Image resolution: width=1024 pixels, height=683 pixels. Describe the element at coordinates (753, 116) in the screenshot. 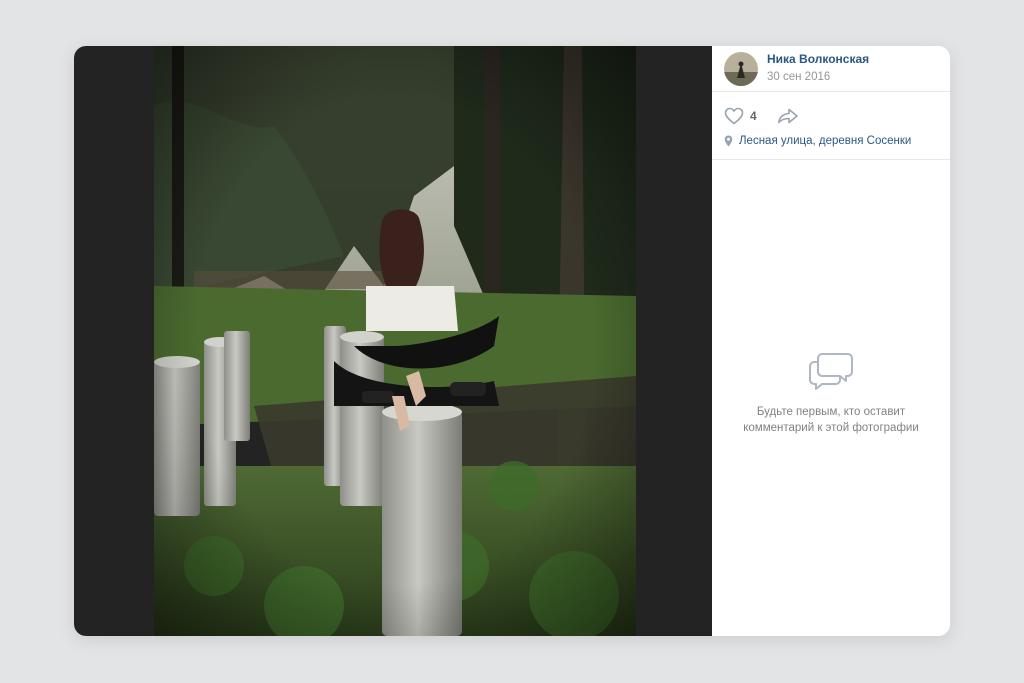

I see `like-count: 4` at that location.